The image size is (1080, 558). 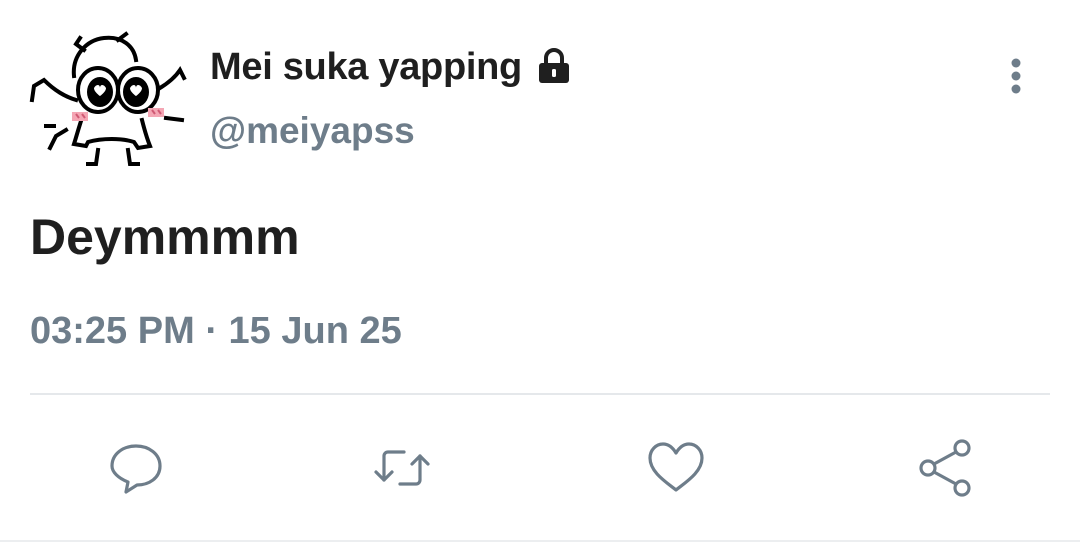 I want to click on retweet-button, so click(x=402, y=468).